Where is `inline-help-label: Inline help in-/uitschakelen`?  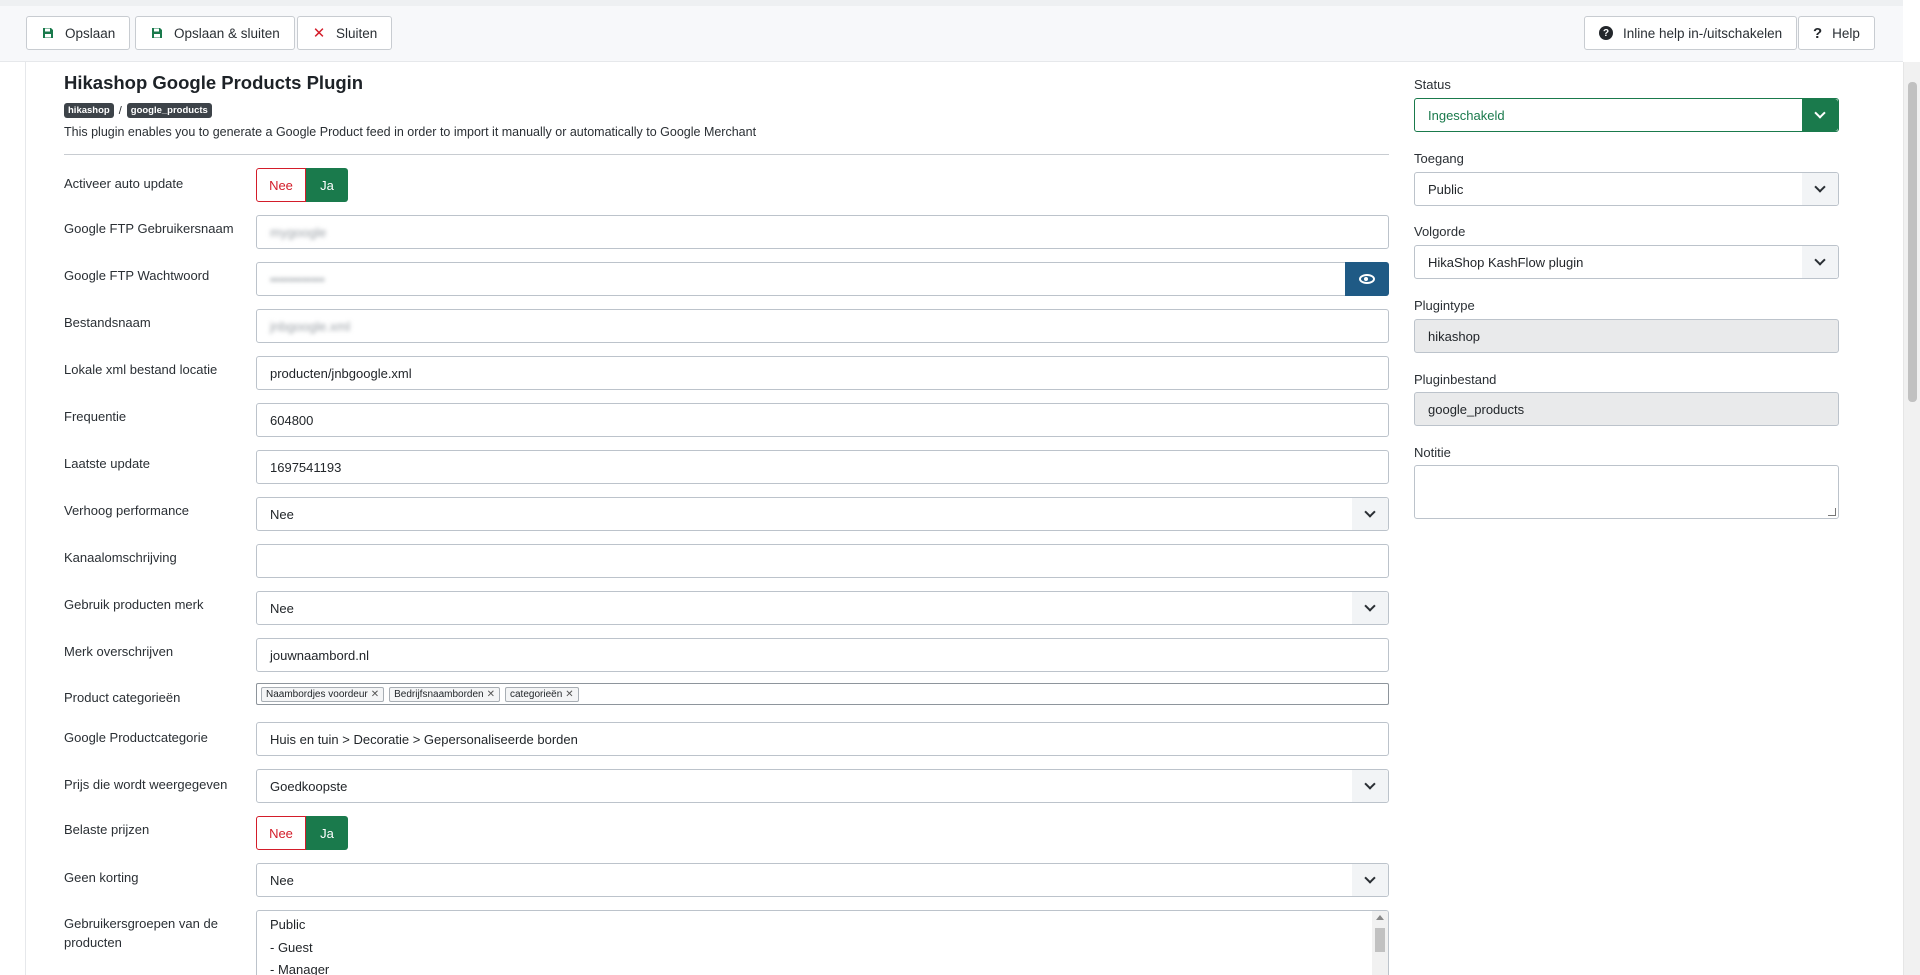
inline-help-label: Inline help in-/uitschakelen is located at coordinates (1703, 33).